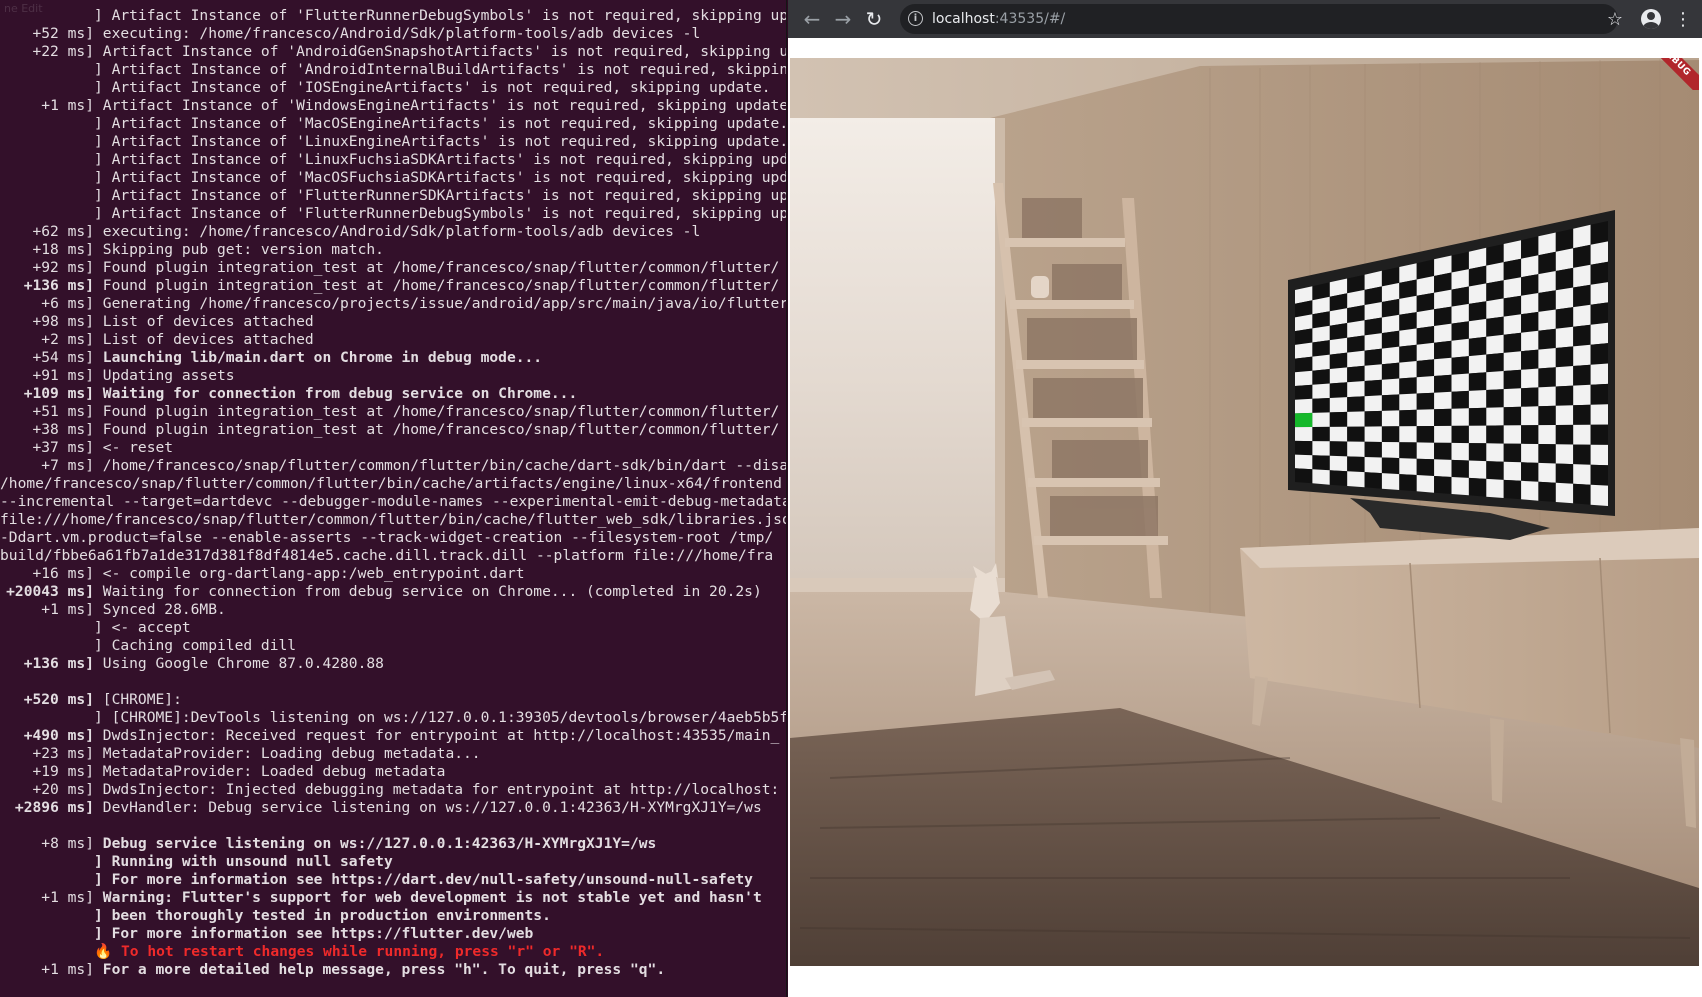  What do you see at coordinates (1683, 19) in the screenshot?
I see `menu-kebab-icon: ⋮` at bounding box center [1683, 19].